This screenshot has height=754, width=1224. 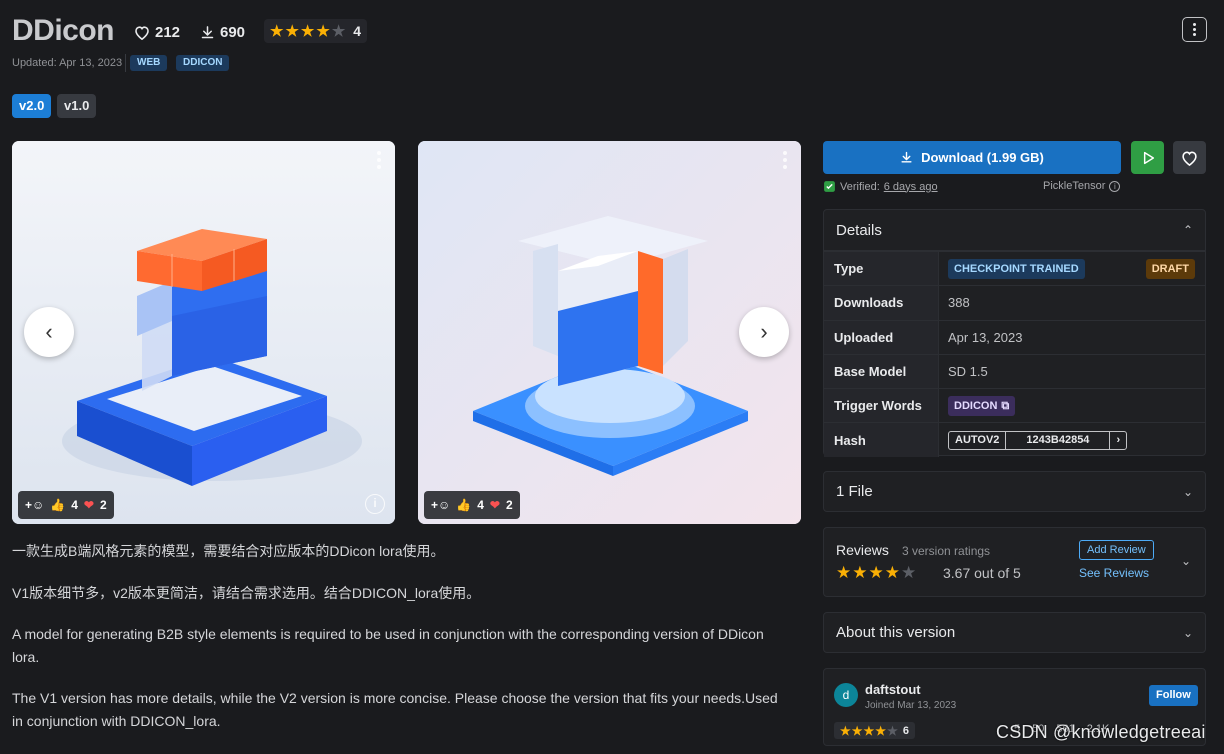 What do you see at coordinates (32, 106) in the screenshot?
I see `version-tab-v2: v2.0` at bounding box center [32, 106].